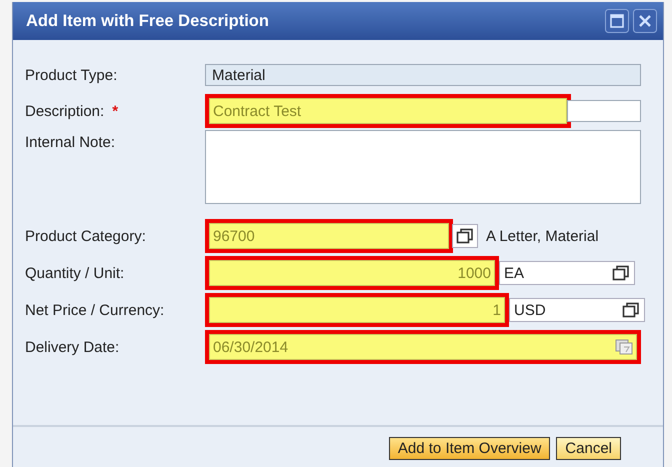 Image resolution: width=672 pixels, height=467 pixels. I want to click on field-label: Internal Note:, so click(70, 142).